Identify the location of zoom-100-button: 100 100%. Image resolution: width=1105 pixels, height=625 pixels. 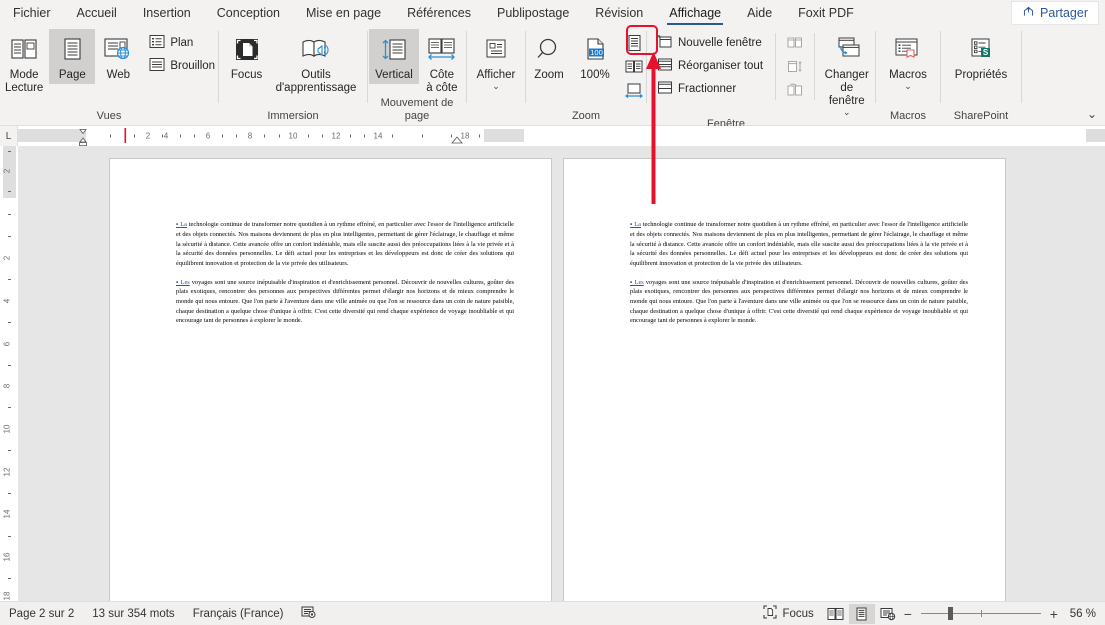
(595, 56).